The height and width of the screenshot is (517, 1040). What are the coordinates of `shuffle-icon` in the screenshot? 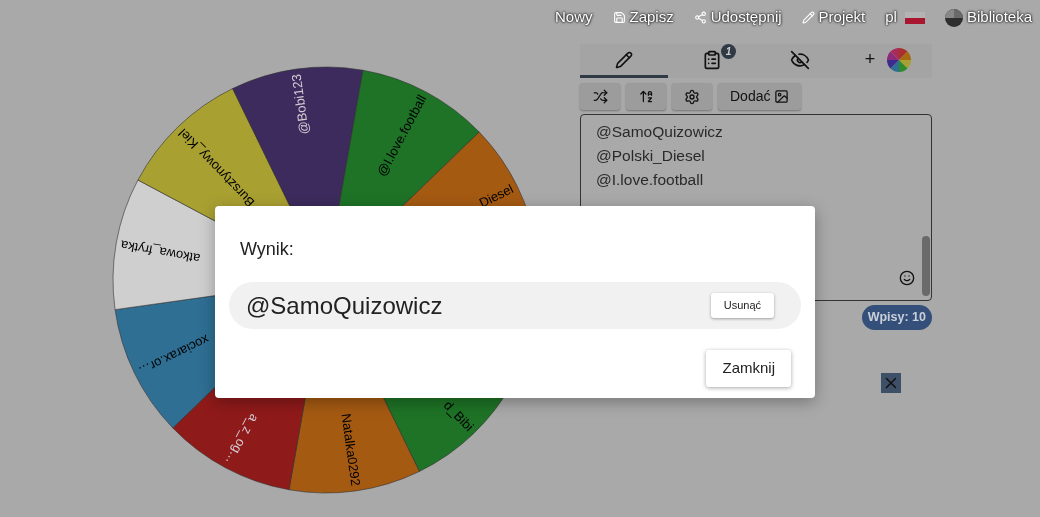 It's located at (600, 96).